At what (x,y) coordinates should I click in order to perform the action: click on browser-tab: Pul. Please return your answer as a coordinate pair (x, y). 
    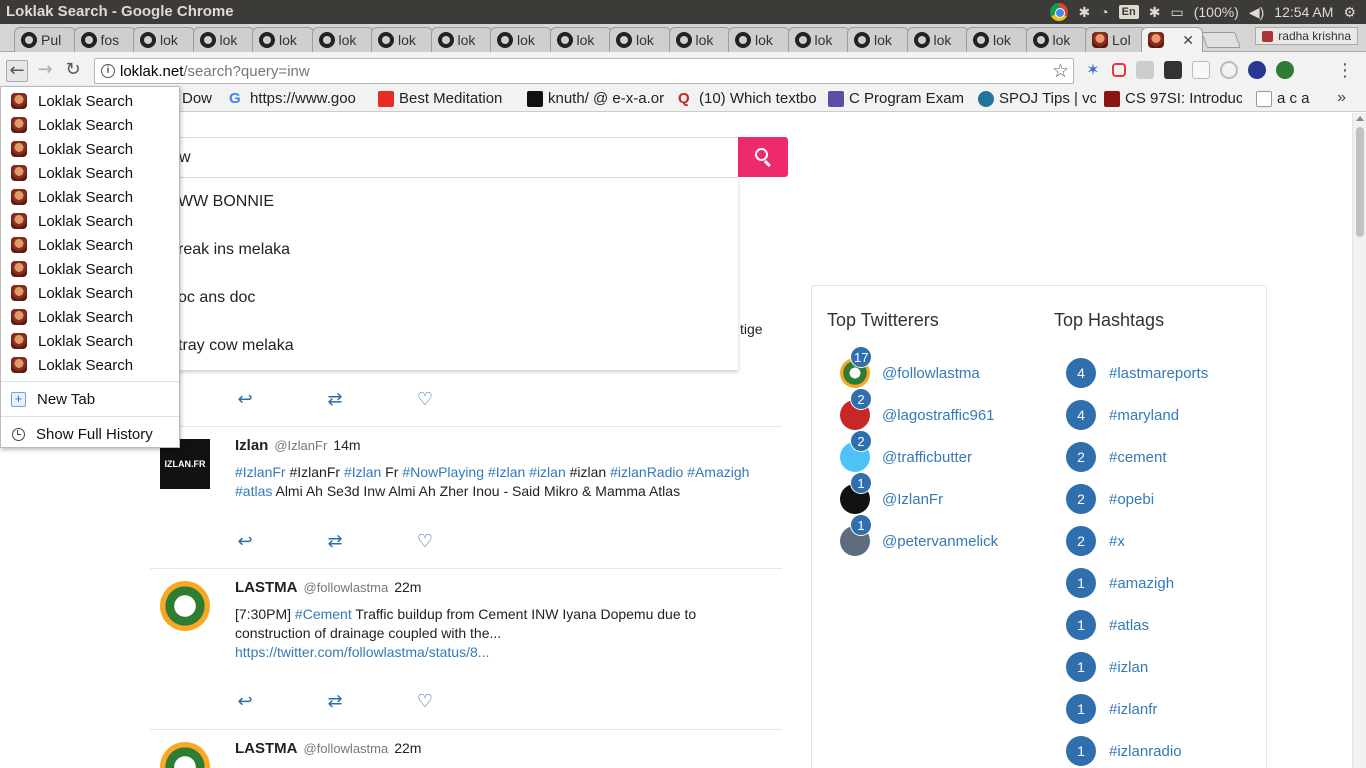
    Looking at the image, I should click on (45, 39).